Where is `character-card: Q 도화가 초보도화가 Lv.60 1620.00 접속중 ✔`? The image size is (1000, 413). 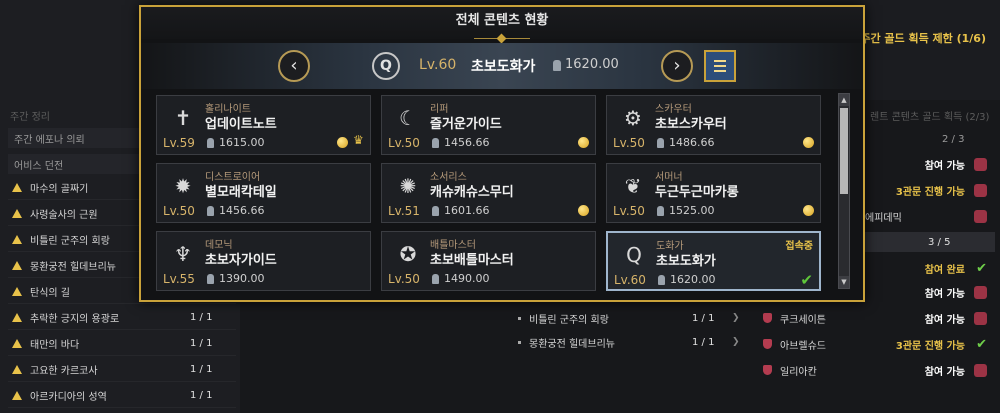
character-card: Q 도화가 초보도화가 Lv.60 1620.00 접속중 ✔ is located at coordinates (713, 261).